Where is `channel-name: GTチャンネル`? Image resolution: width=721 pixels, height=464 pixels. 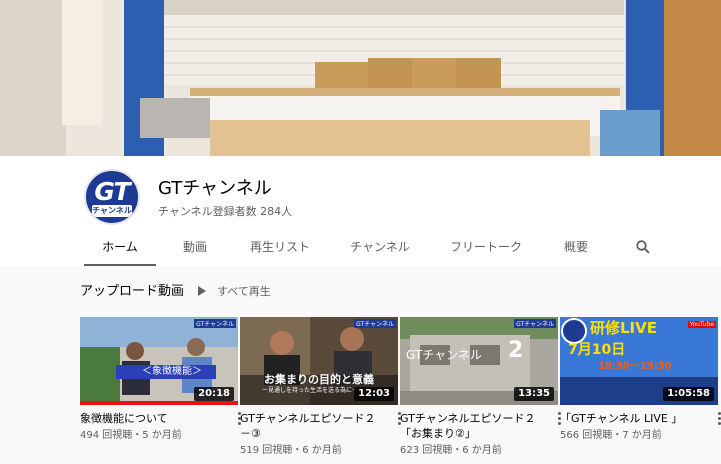 channel-name: GTチャンネル is located at coordinates (215, 188).